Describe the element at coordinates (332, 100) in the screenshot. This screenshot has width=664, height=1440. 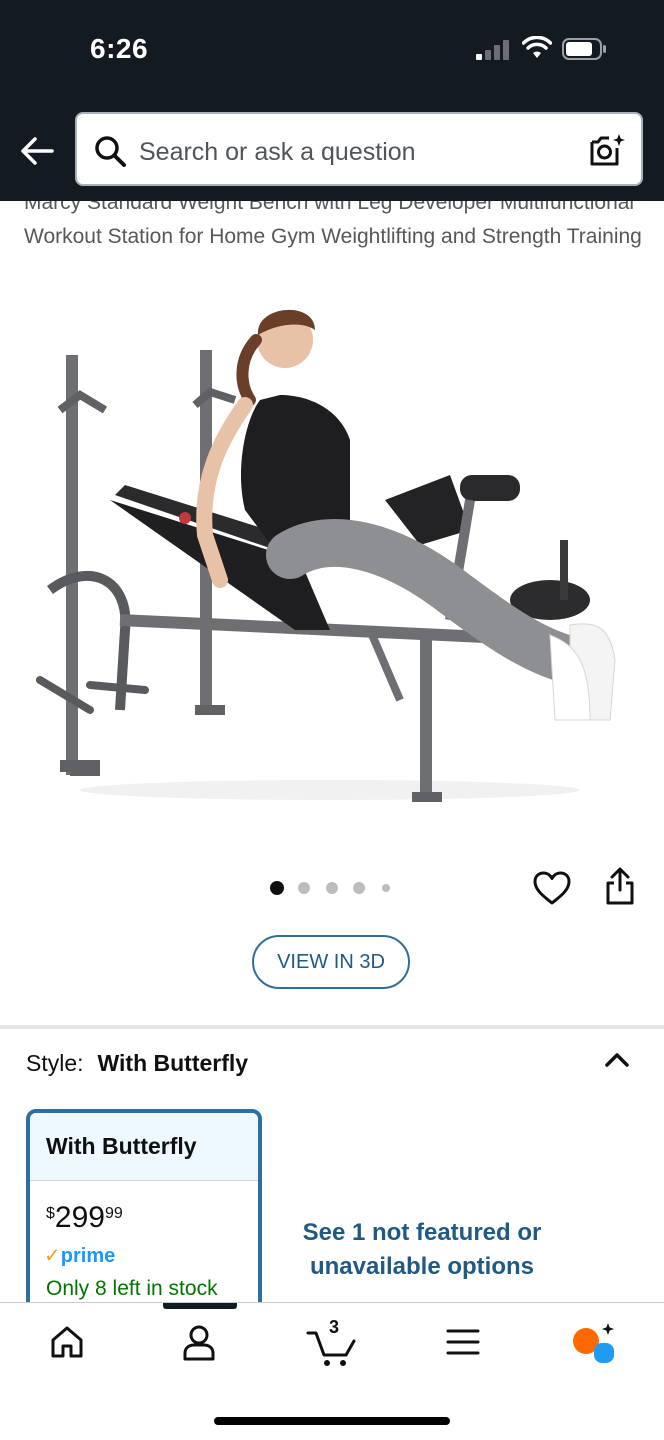
I see `app-header: 6:26 Search or ask a question` at that location.